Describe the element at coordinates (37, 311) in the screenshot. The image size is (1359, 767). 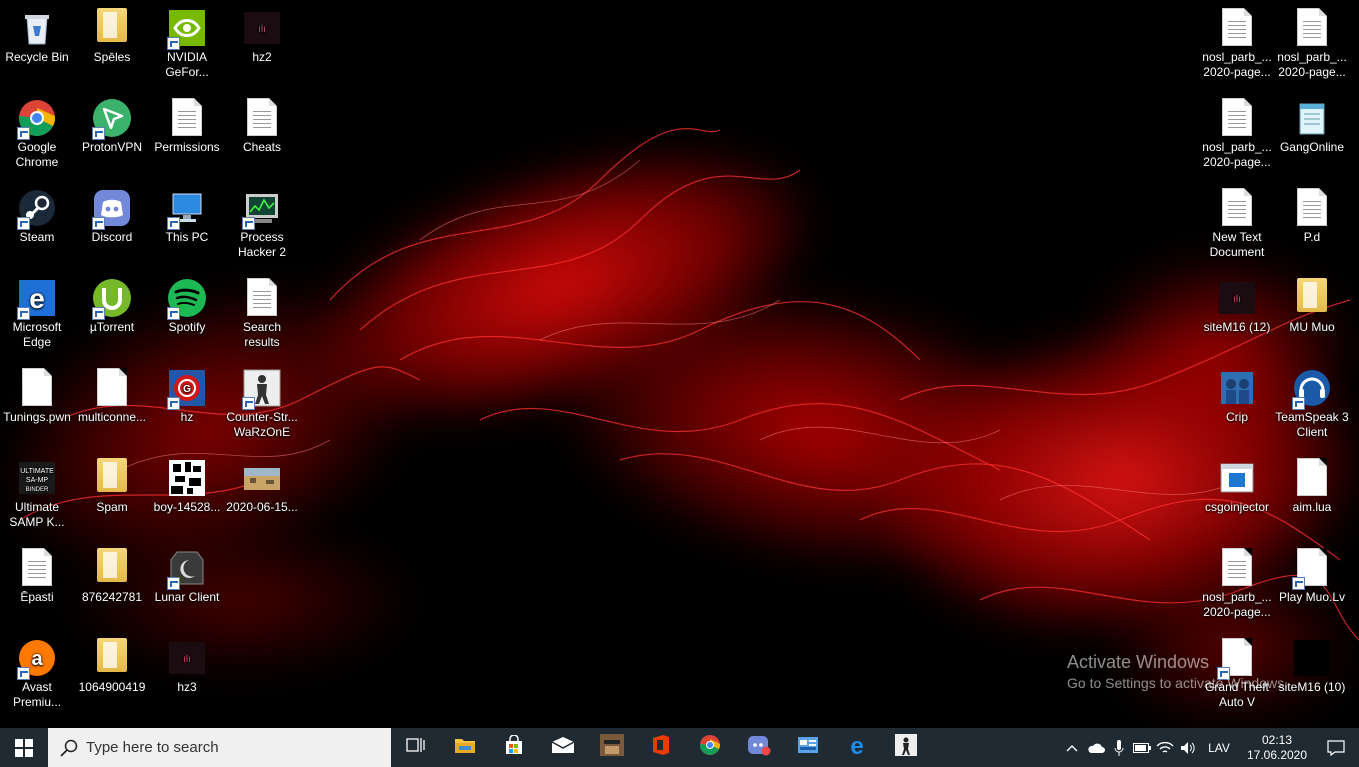
I see `desktop-icon: e Microsoft Edge` at that location.